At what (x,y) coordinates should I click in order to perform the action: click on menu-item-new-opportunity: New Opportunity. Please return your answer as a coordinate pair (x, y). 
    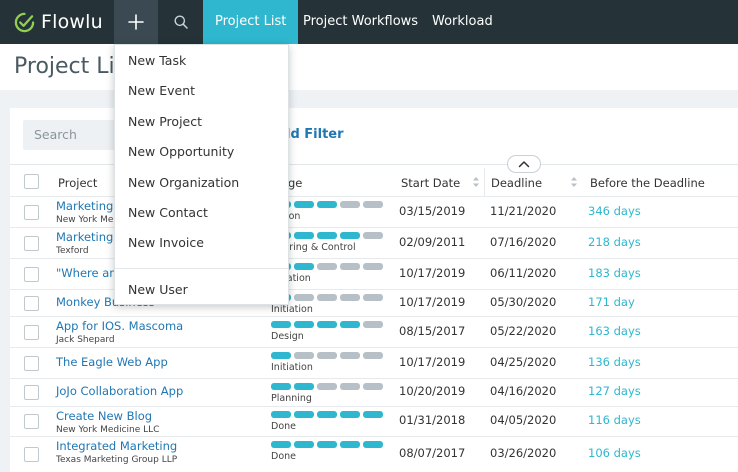
    Looking at the image, I should click on (181, 151).